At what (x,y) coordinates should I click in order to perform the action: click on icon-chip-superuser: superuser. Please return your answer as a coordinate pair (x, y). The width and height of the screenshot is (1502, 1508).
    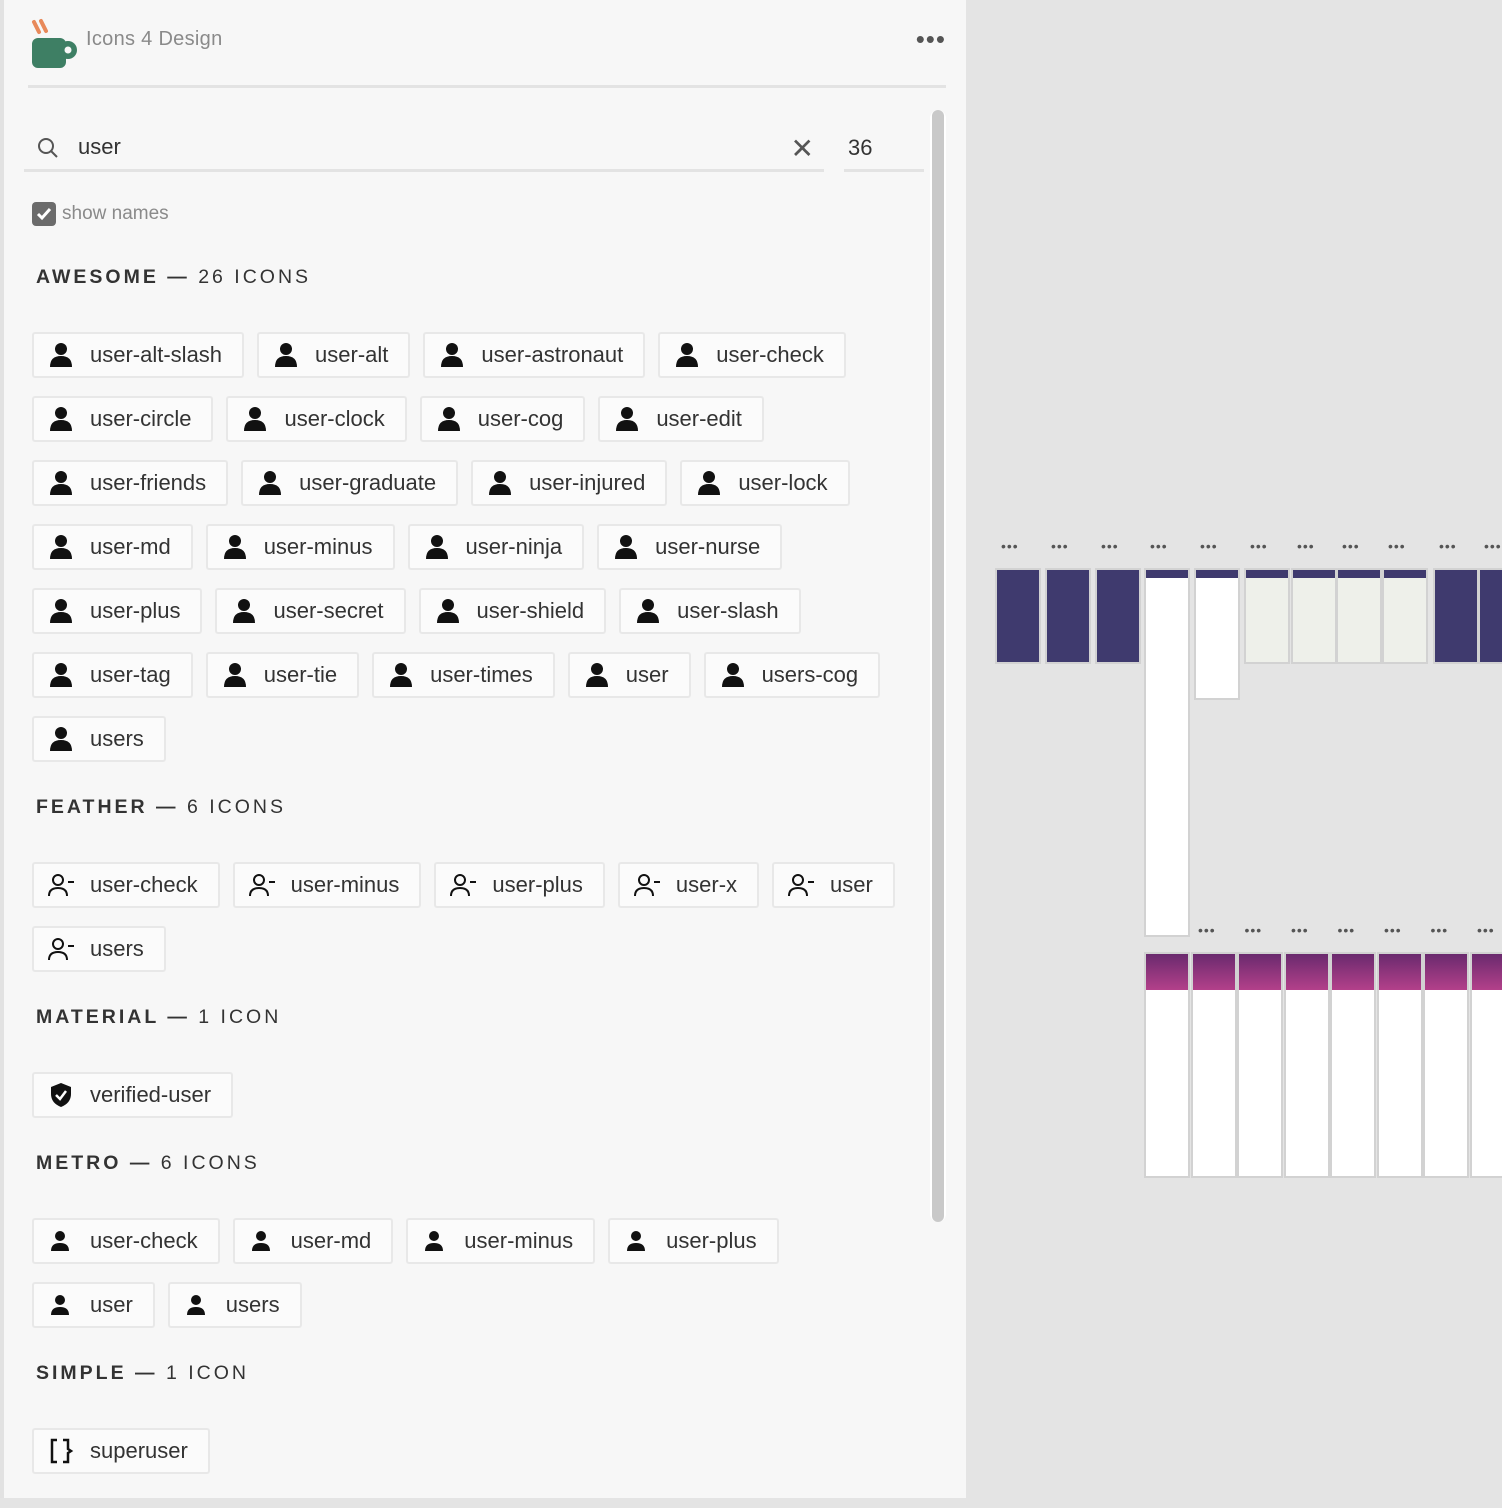
    Looking at the image, I should click on (121, 1451).